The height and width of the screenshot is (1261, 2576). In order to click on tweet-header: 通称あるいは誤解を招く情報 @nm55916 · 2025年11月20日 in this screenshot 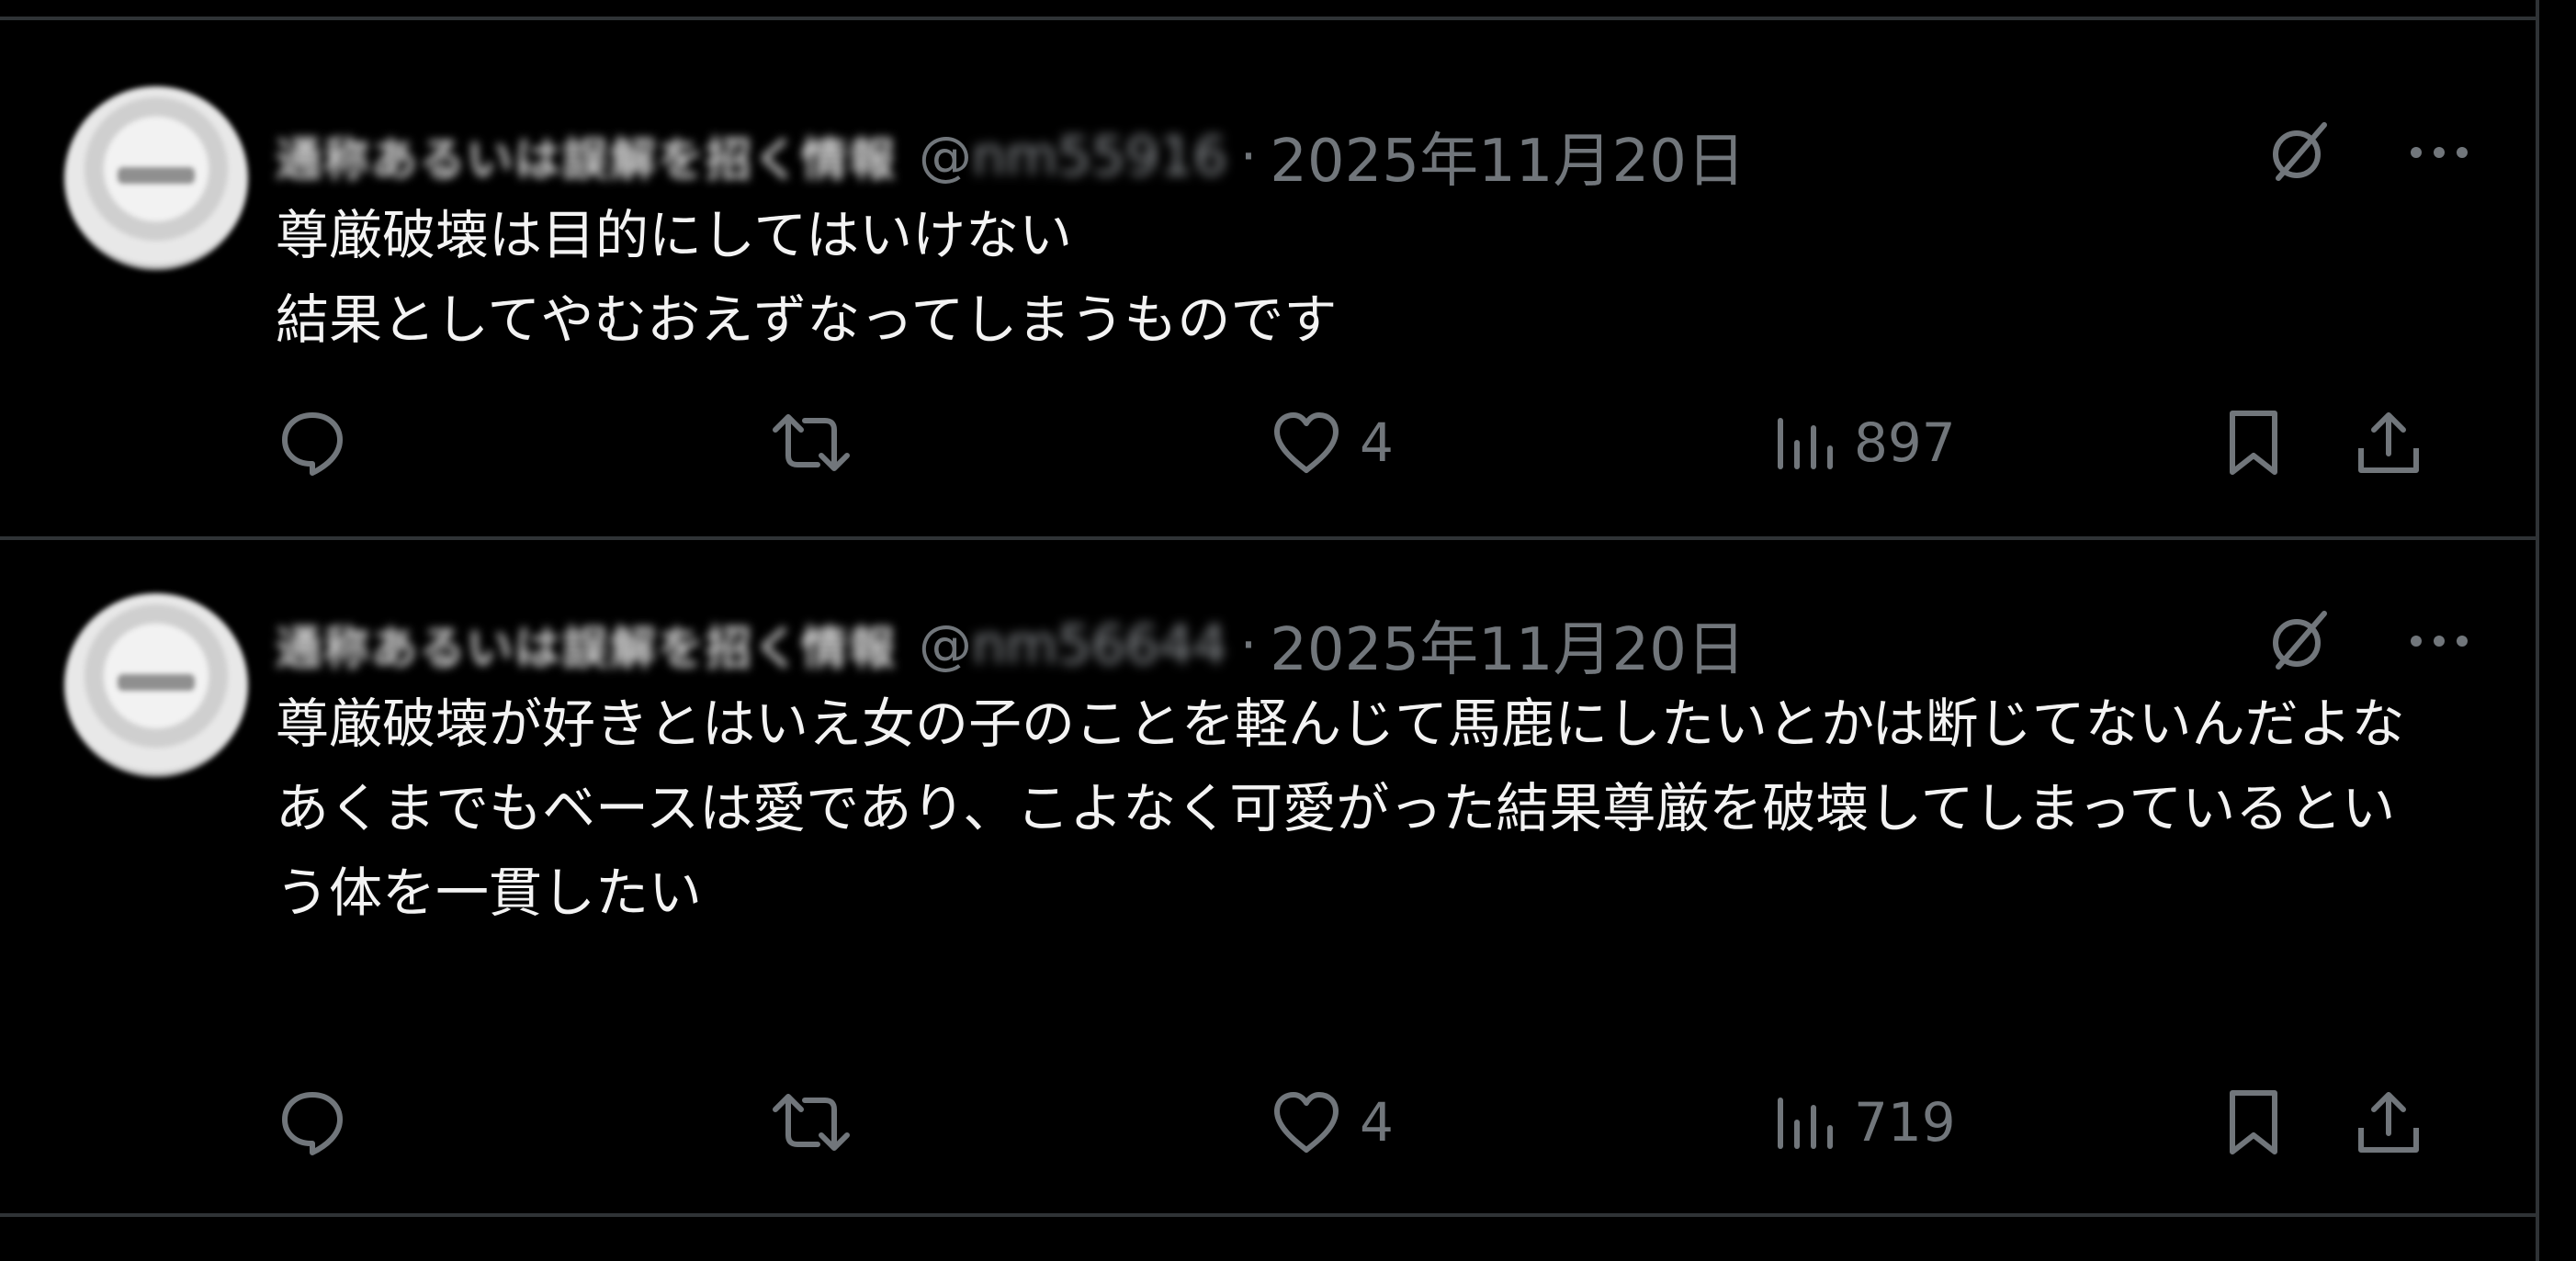, I will do `click(1011, 157)`.